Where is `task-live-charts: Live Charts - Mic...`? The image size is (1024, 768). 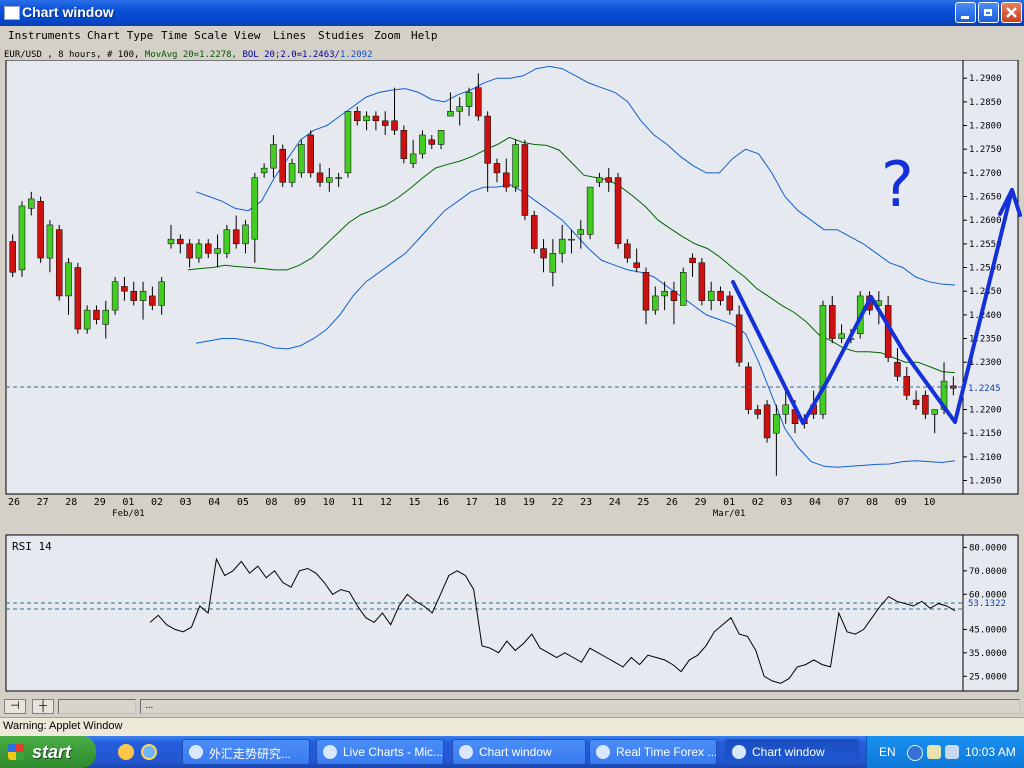 task-live-charts: Live Charts - Mic... is located at coordinates (380, 752).